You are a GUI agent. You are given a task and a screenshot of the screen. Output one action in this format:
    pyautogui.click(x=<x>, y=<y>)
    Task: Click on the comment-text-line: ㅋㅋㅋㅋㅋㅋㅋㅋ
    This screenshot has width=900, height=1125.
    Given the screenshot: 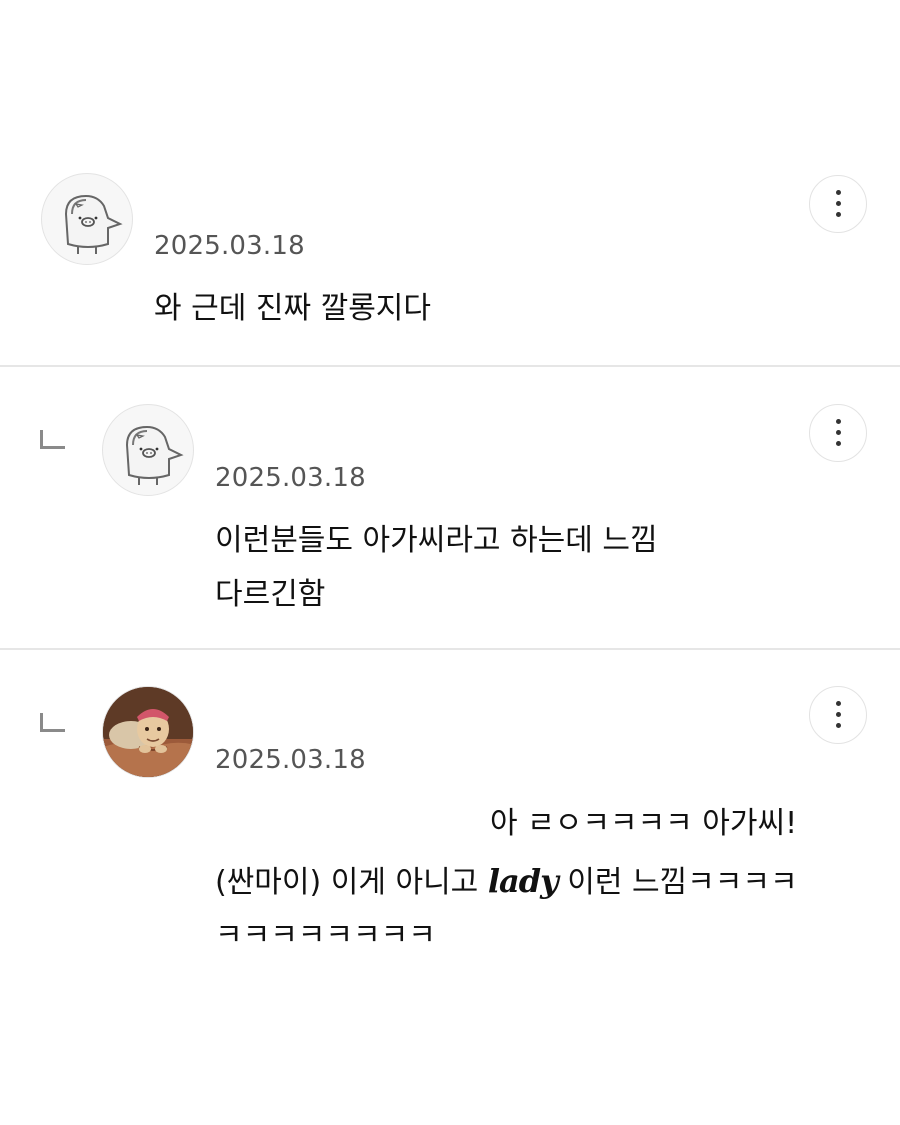 What is the action you would take?
    pyautogui.click(x=325, y=935)
    